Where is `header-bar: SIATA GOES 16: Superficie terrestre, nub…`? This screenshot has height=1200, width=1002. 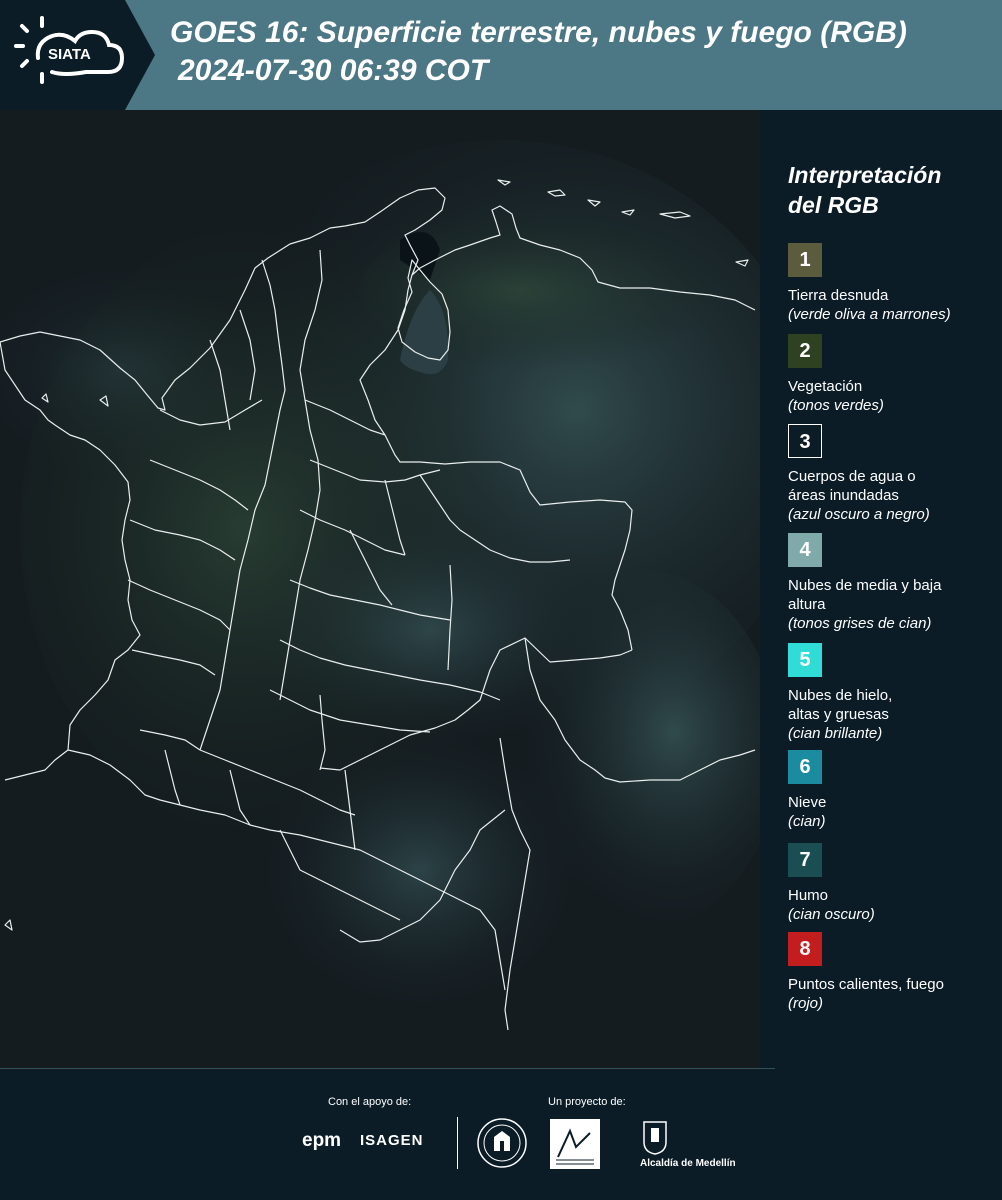 header-bar: SIATA GOES 16: Superficie terrestre, nub… is located at coordinates (501, 55).